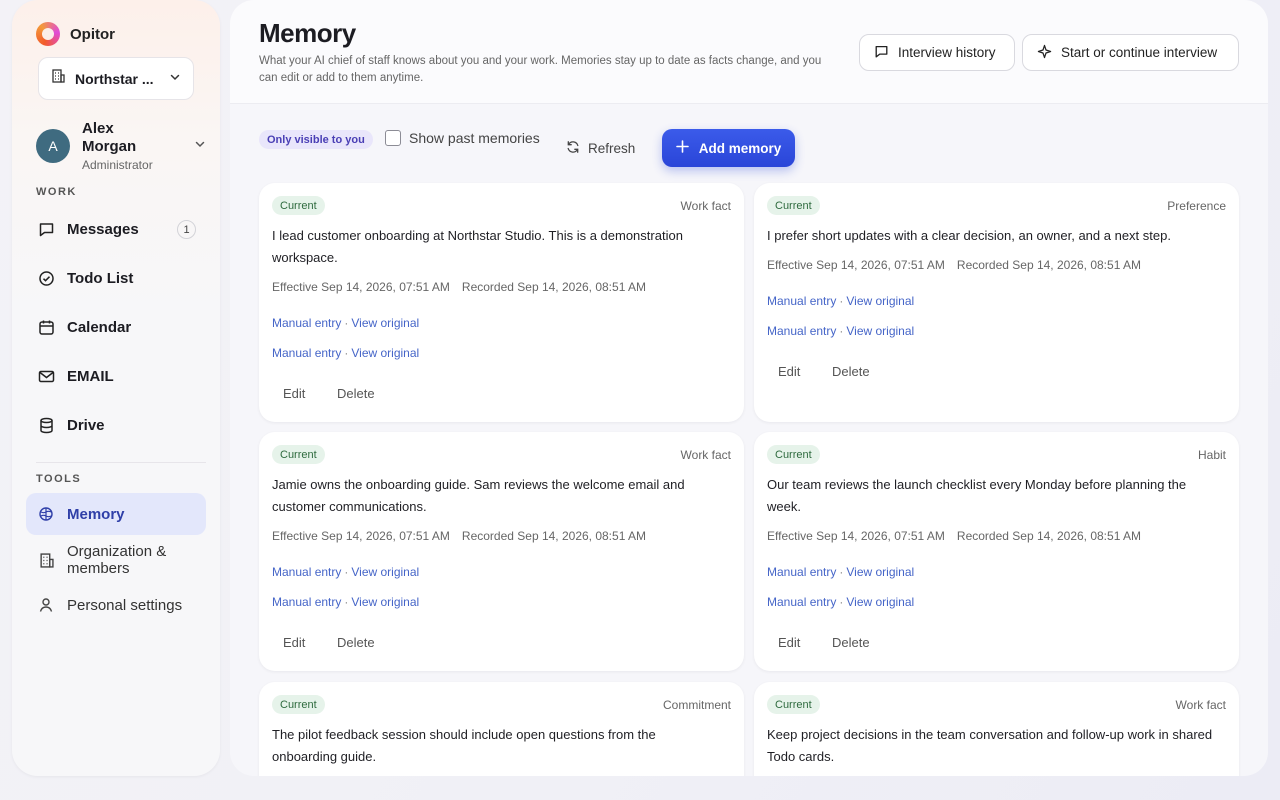 The image size is (1280, 800). Describe the element at coordinates (96, 514) in the screenshot. I see `sidebar-item-label: Memory` at that location.